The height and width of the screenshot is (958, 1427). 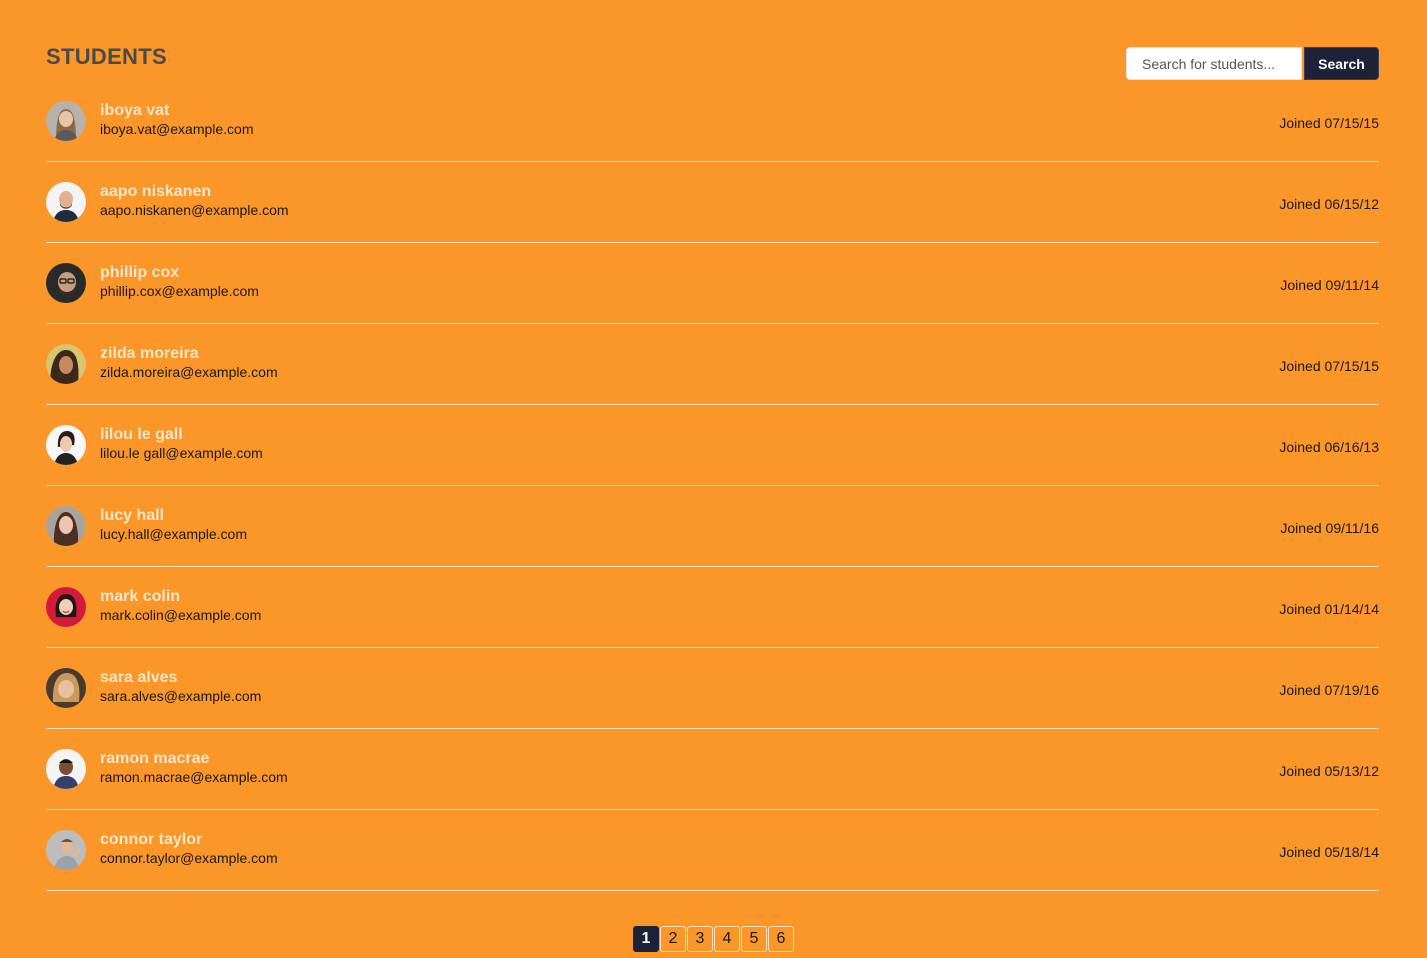 I want to click on student-email: lilou.le gall@example.com, so click(x=181, y=453).